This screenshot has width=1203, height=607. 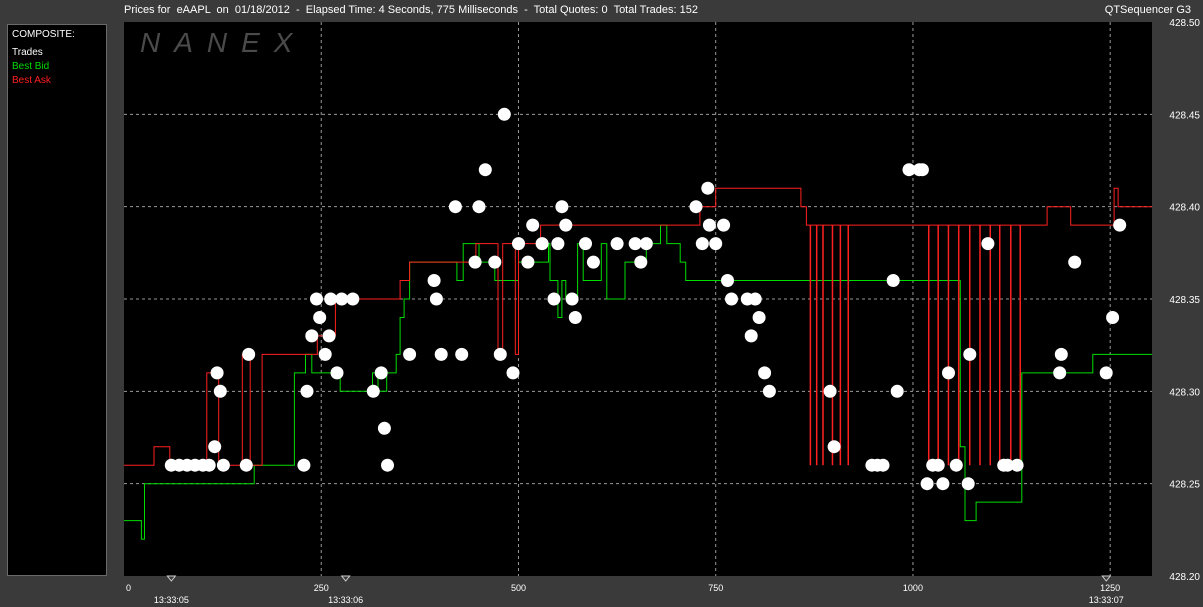 What do you see at coordinates (1184, 23) in the screenshot?
I see `y-tick-label: 428.50` at bounding box center [1184, 23].